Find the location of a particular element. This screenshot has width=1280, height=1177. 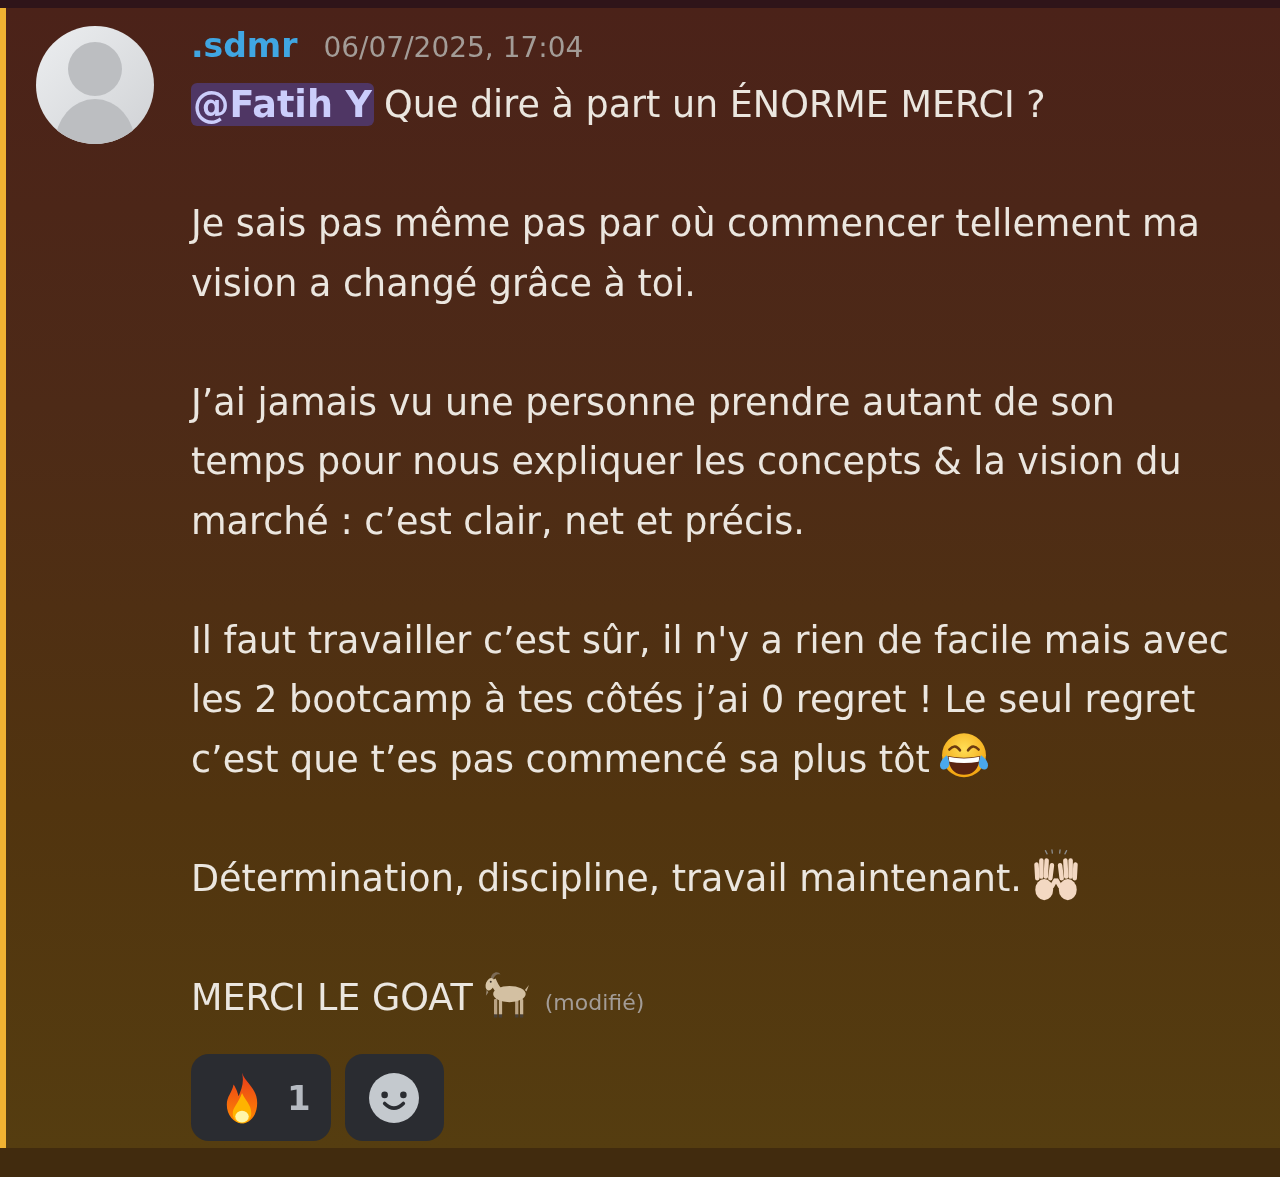

timestamp: 06/07/2025, 17:04 is located at coordinates (453, 47).